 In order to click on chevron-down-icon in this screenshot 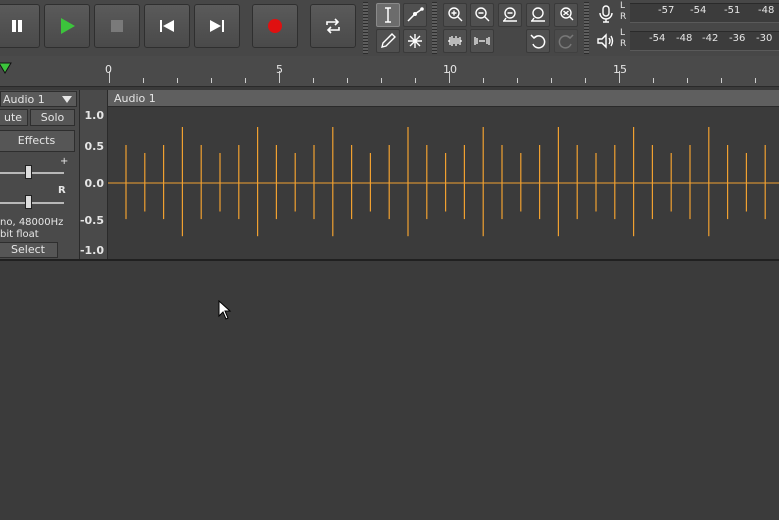, I will do `click(67, 99)`.